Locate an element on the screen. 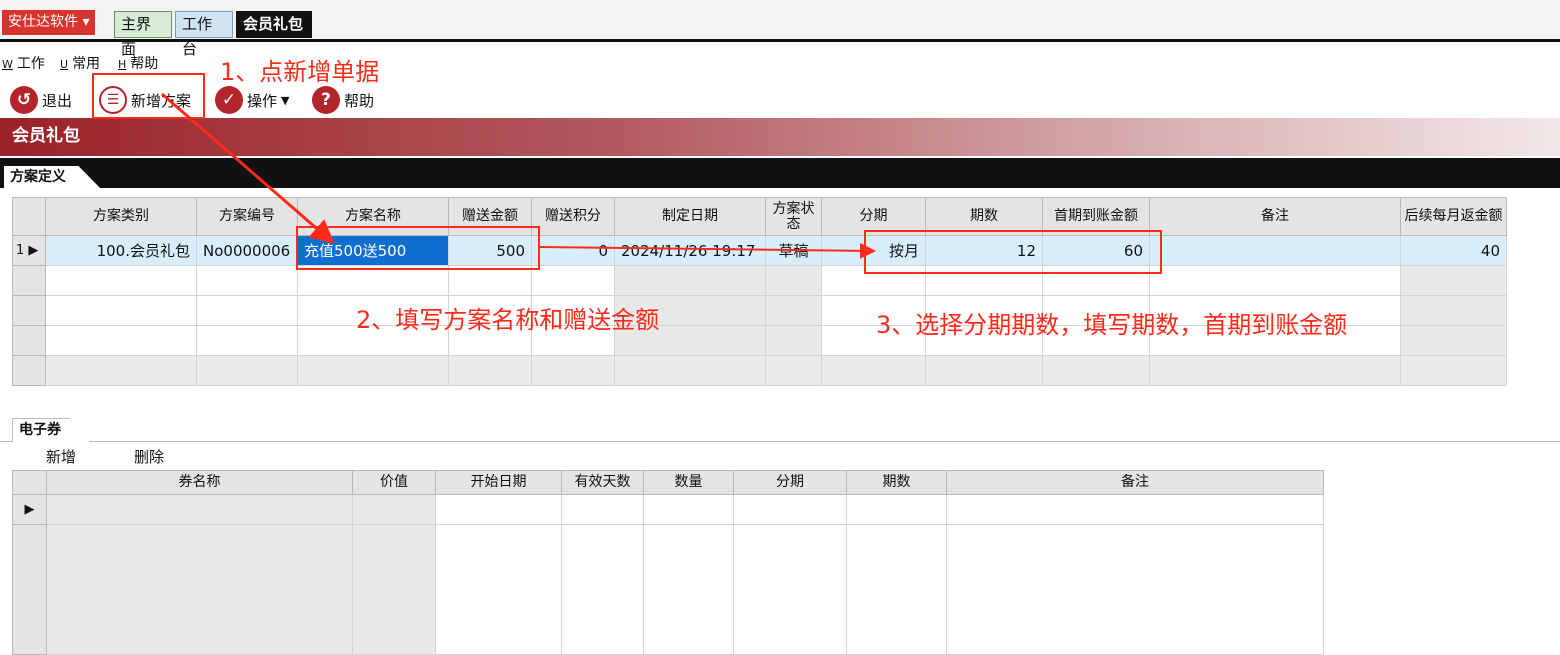 The image size is (1560, 655). arrow-to-installment is located at coordinates (707, 250).